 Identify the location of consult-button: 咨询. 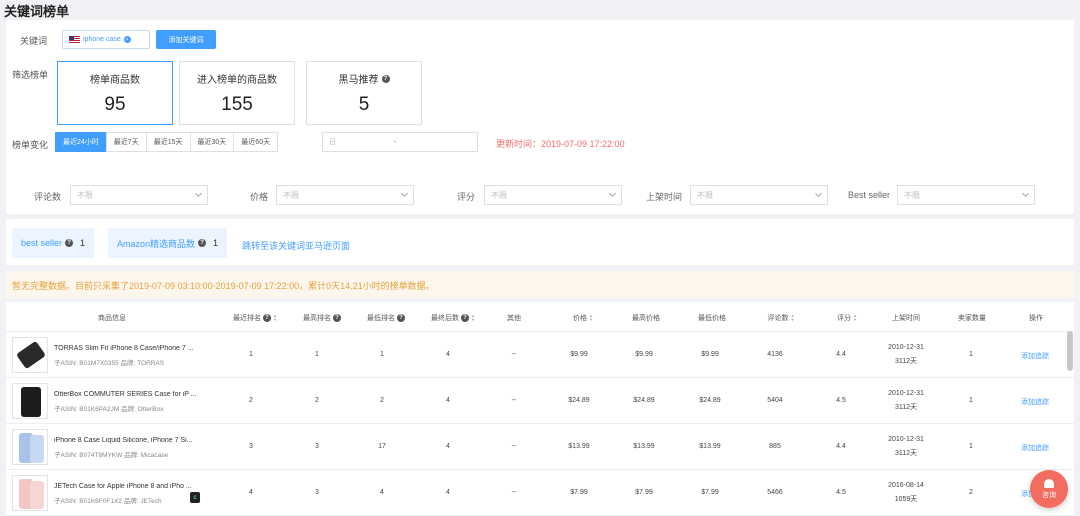
(1049, 489).